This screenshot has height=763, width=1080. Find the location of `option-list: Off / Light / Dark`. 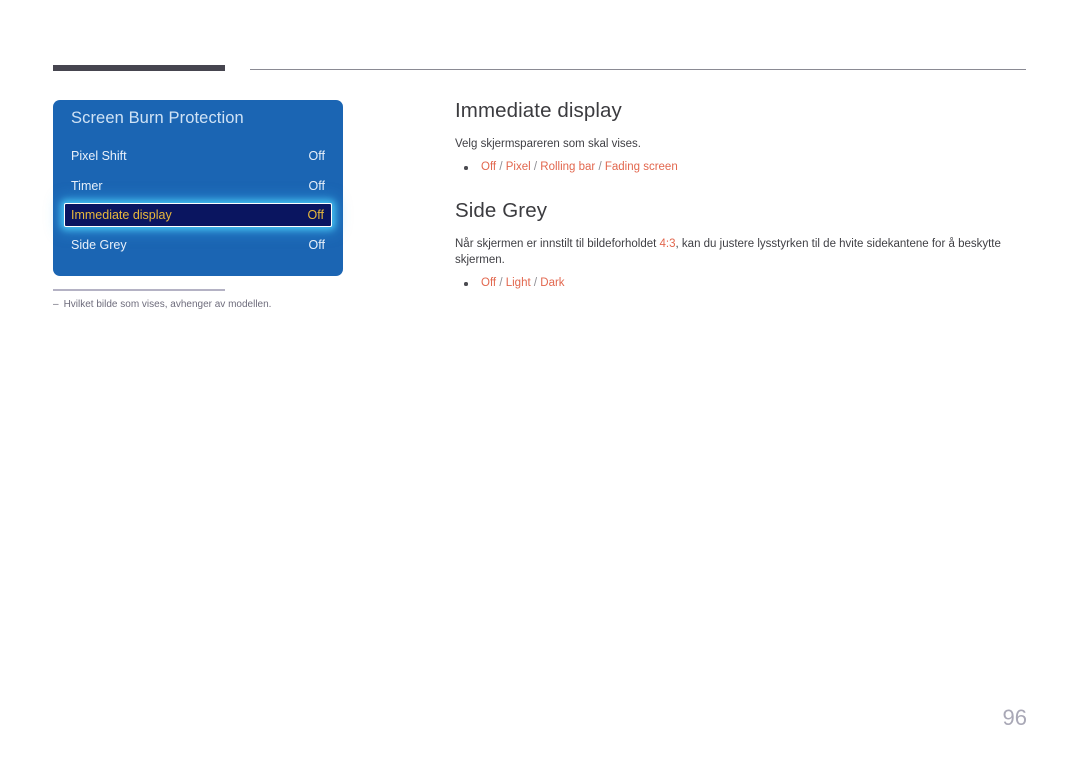

option-list: Off / Light / Dark is located at coordinates (741, 283).